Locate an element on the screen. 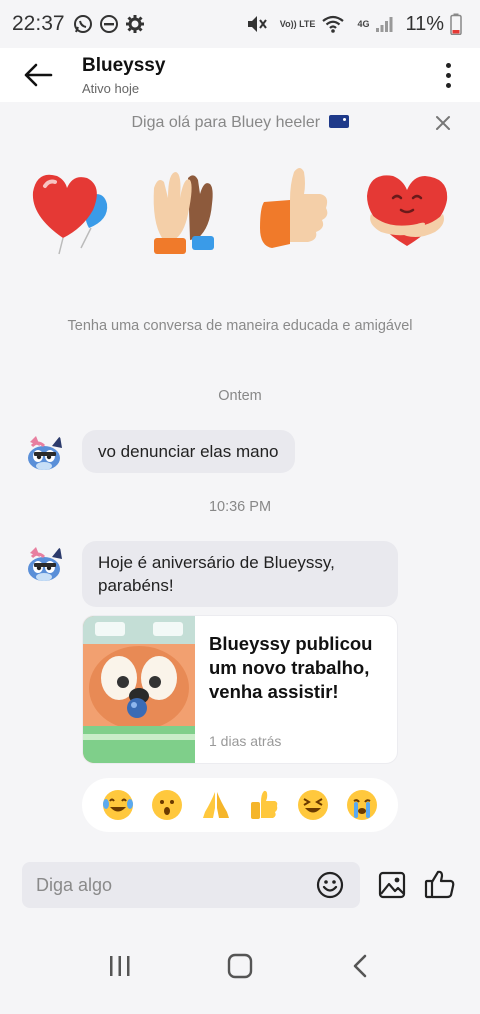 The height and width of the screenshot is (1014, 480). time-separator: 10:36 PM is located at coordinates (240, 507).